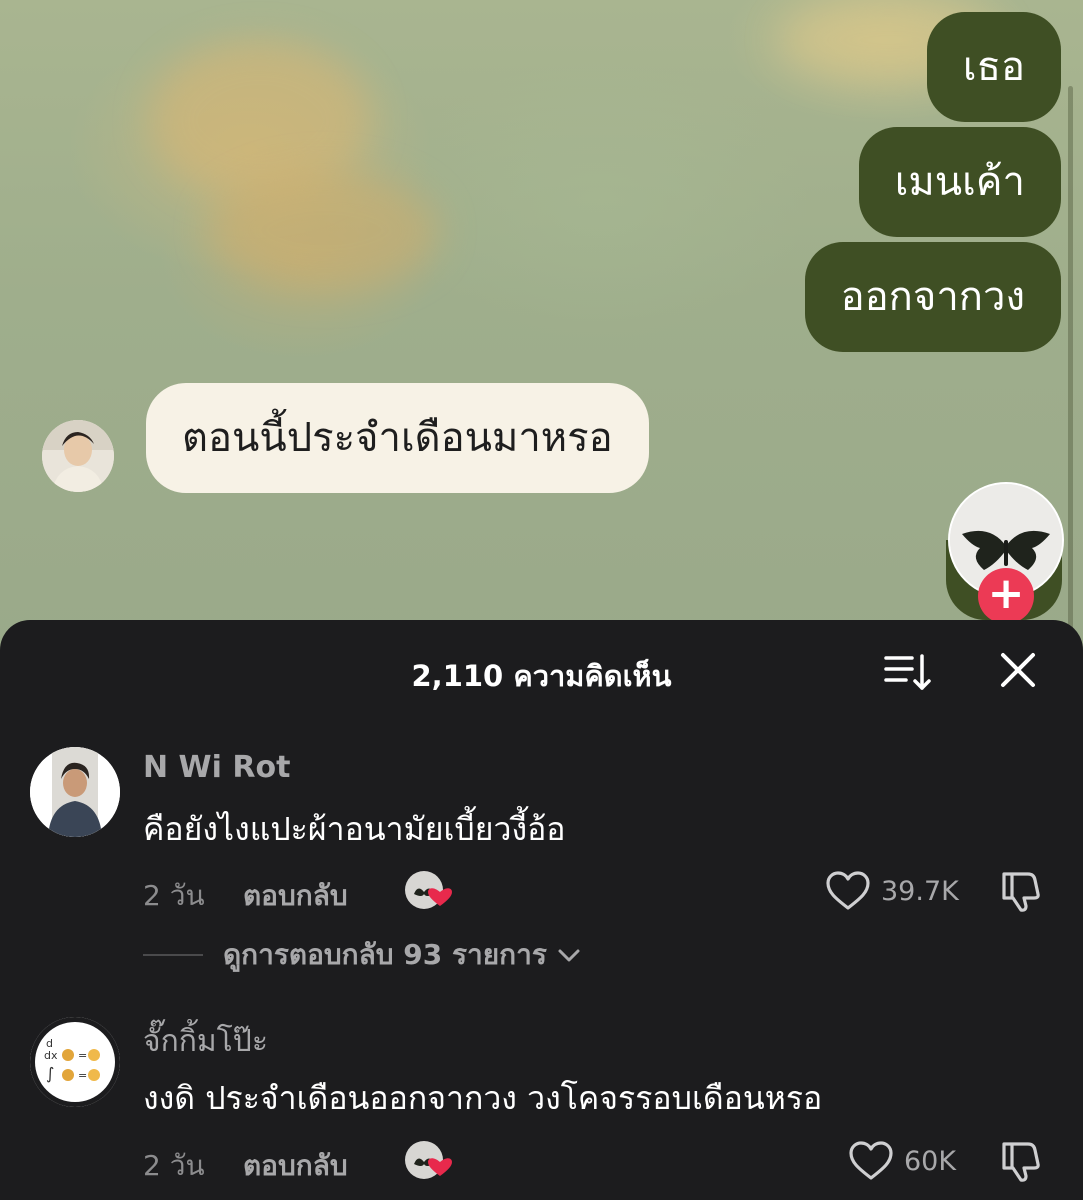 This screenshot has width=1083, height=1200. Describe the element at coordinates (216, 767) in the screenshot. I see `comment-username: N Wi Rot` at that location.